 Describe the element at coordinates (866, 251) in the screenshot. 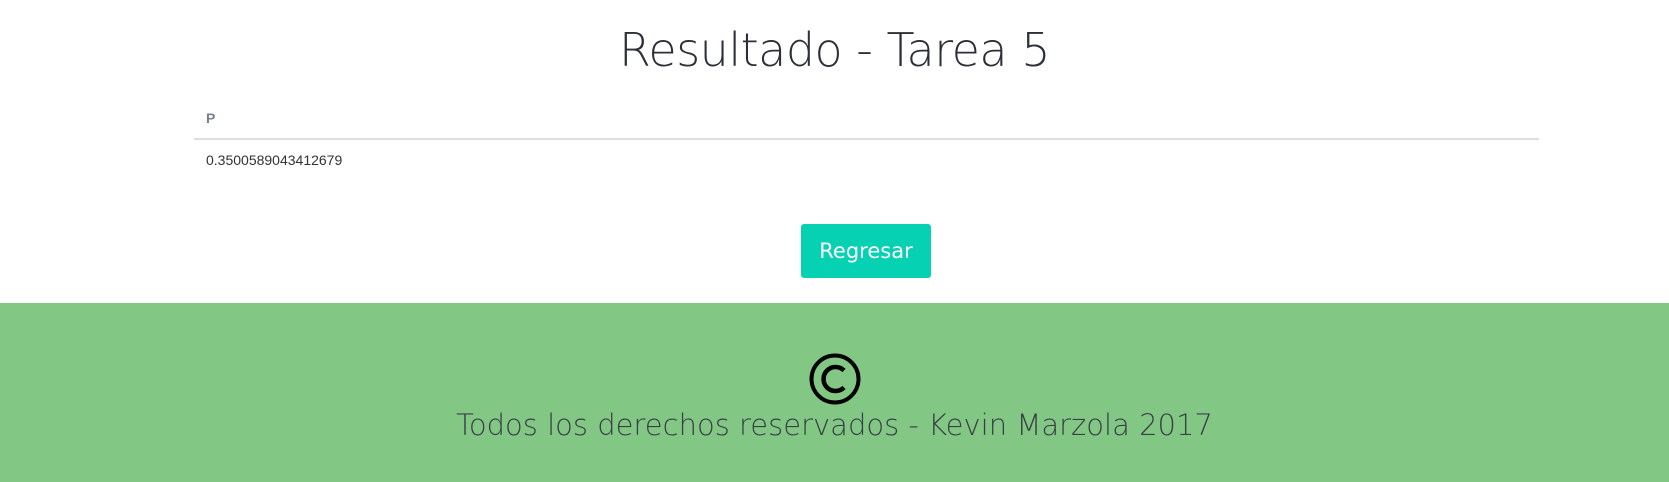

I see `back-button: Regresar` at that location.